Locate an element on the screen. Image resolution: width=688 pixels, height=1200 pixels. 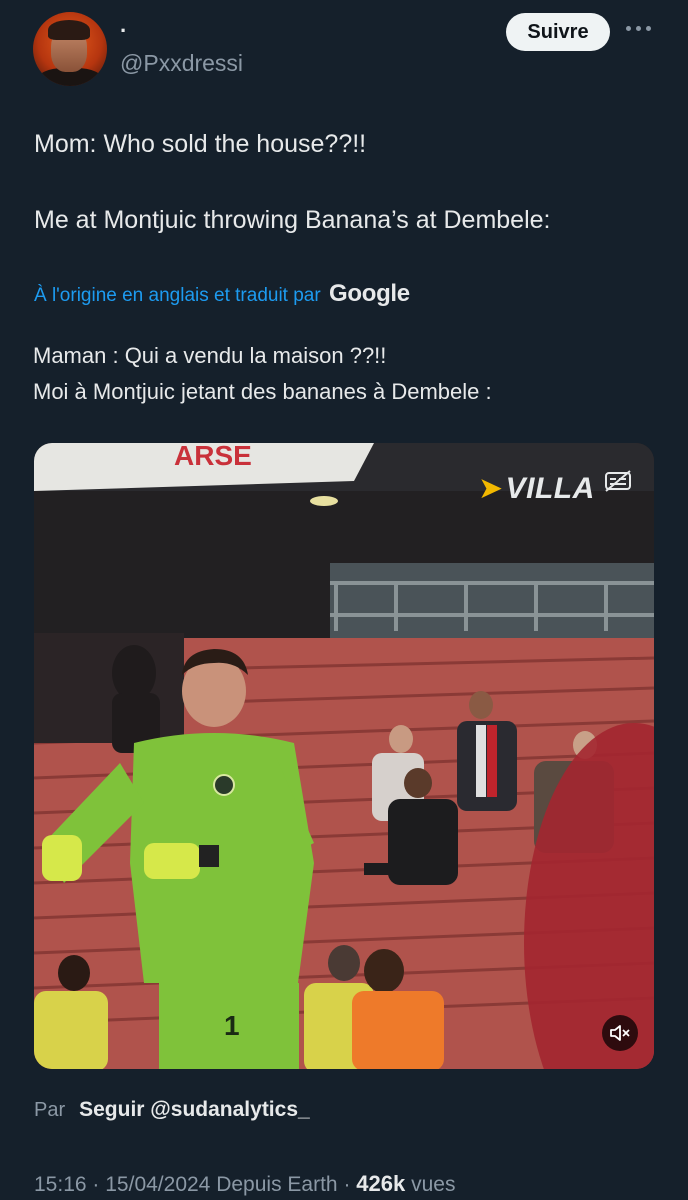
views-count: 426k is located at coordinates (381, 1183).